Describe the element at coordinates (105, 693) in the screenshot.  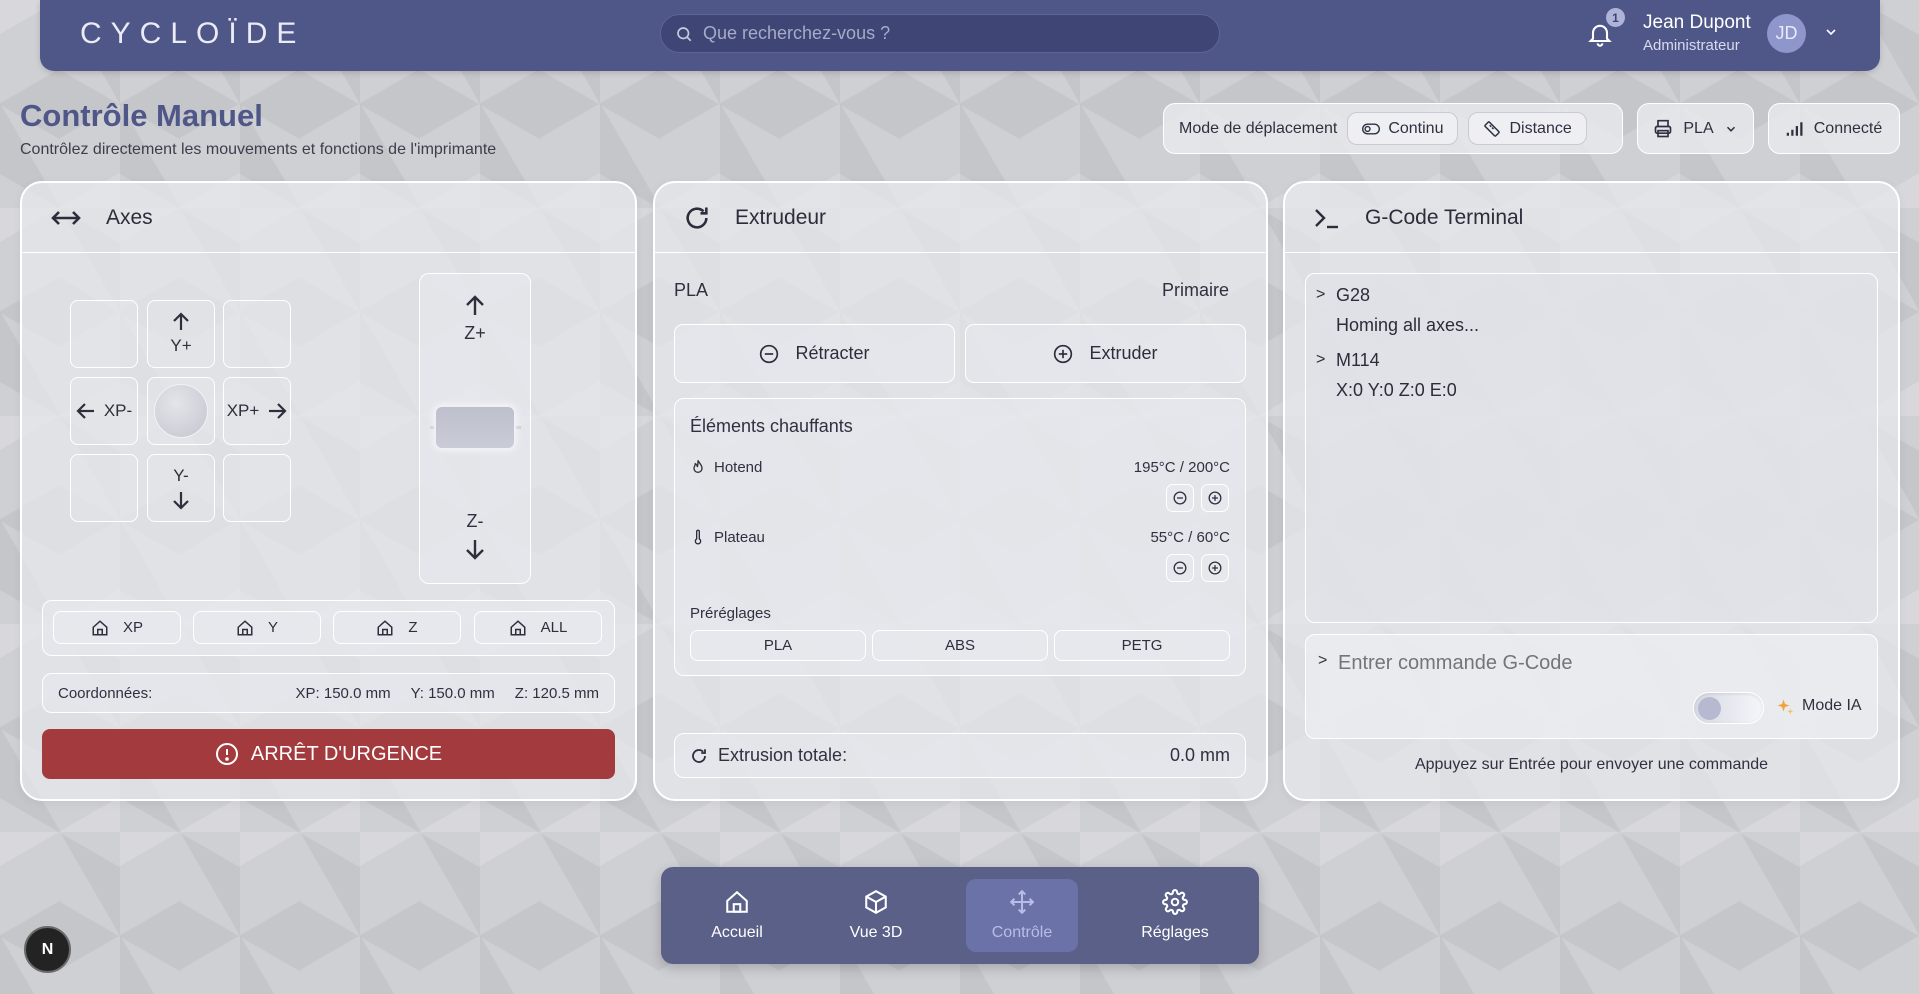
I see `coordinates-label: Coordonnées:` at that location.